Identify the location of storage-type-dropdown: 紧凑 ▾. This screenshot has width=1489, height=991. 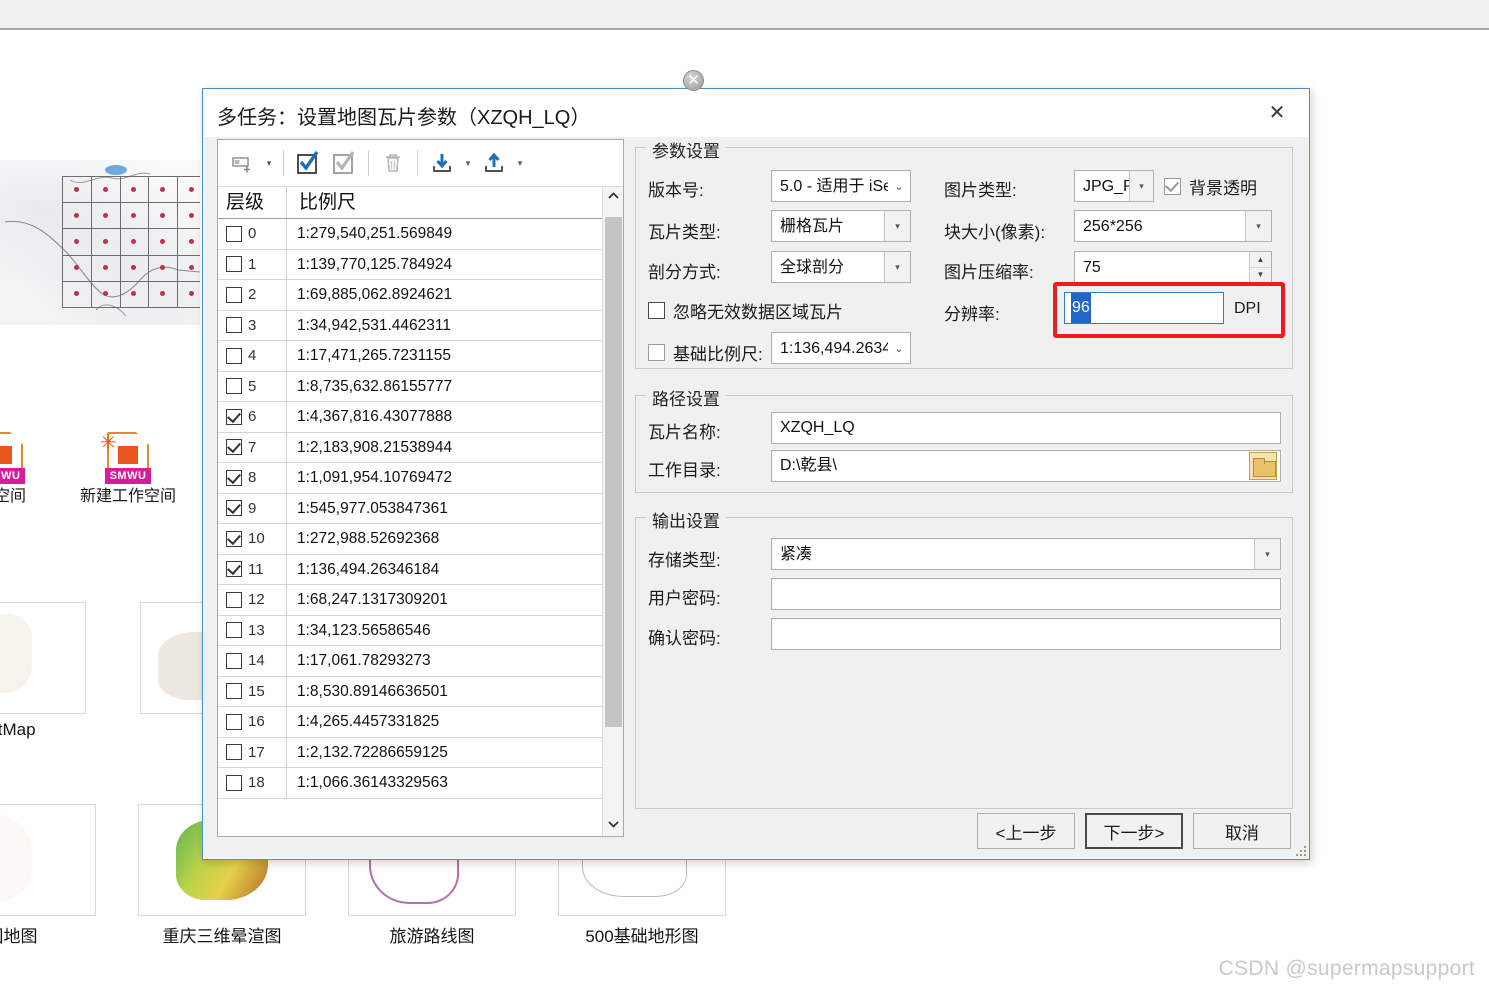
(1026, 554).